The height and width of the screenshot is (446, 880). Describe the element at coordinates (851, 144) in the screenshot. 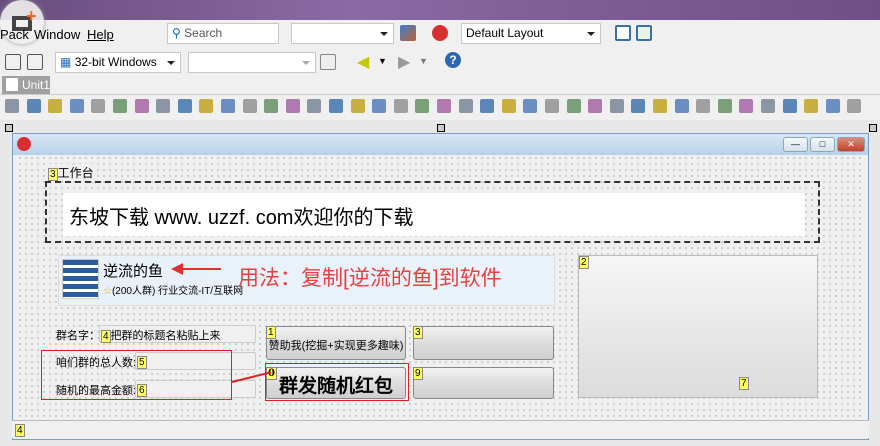

I see `close-button: ✕` at that location.